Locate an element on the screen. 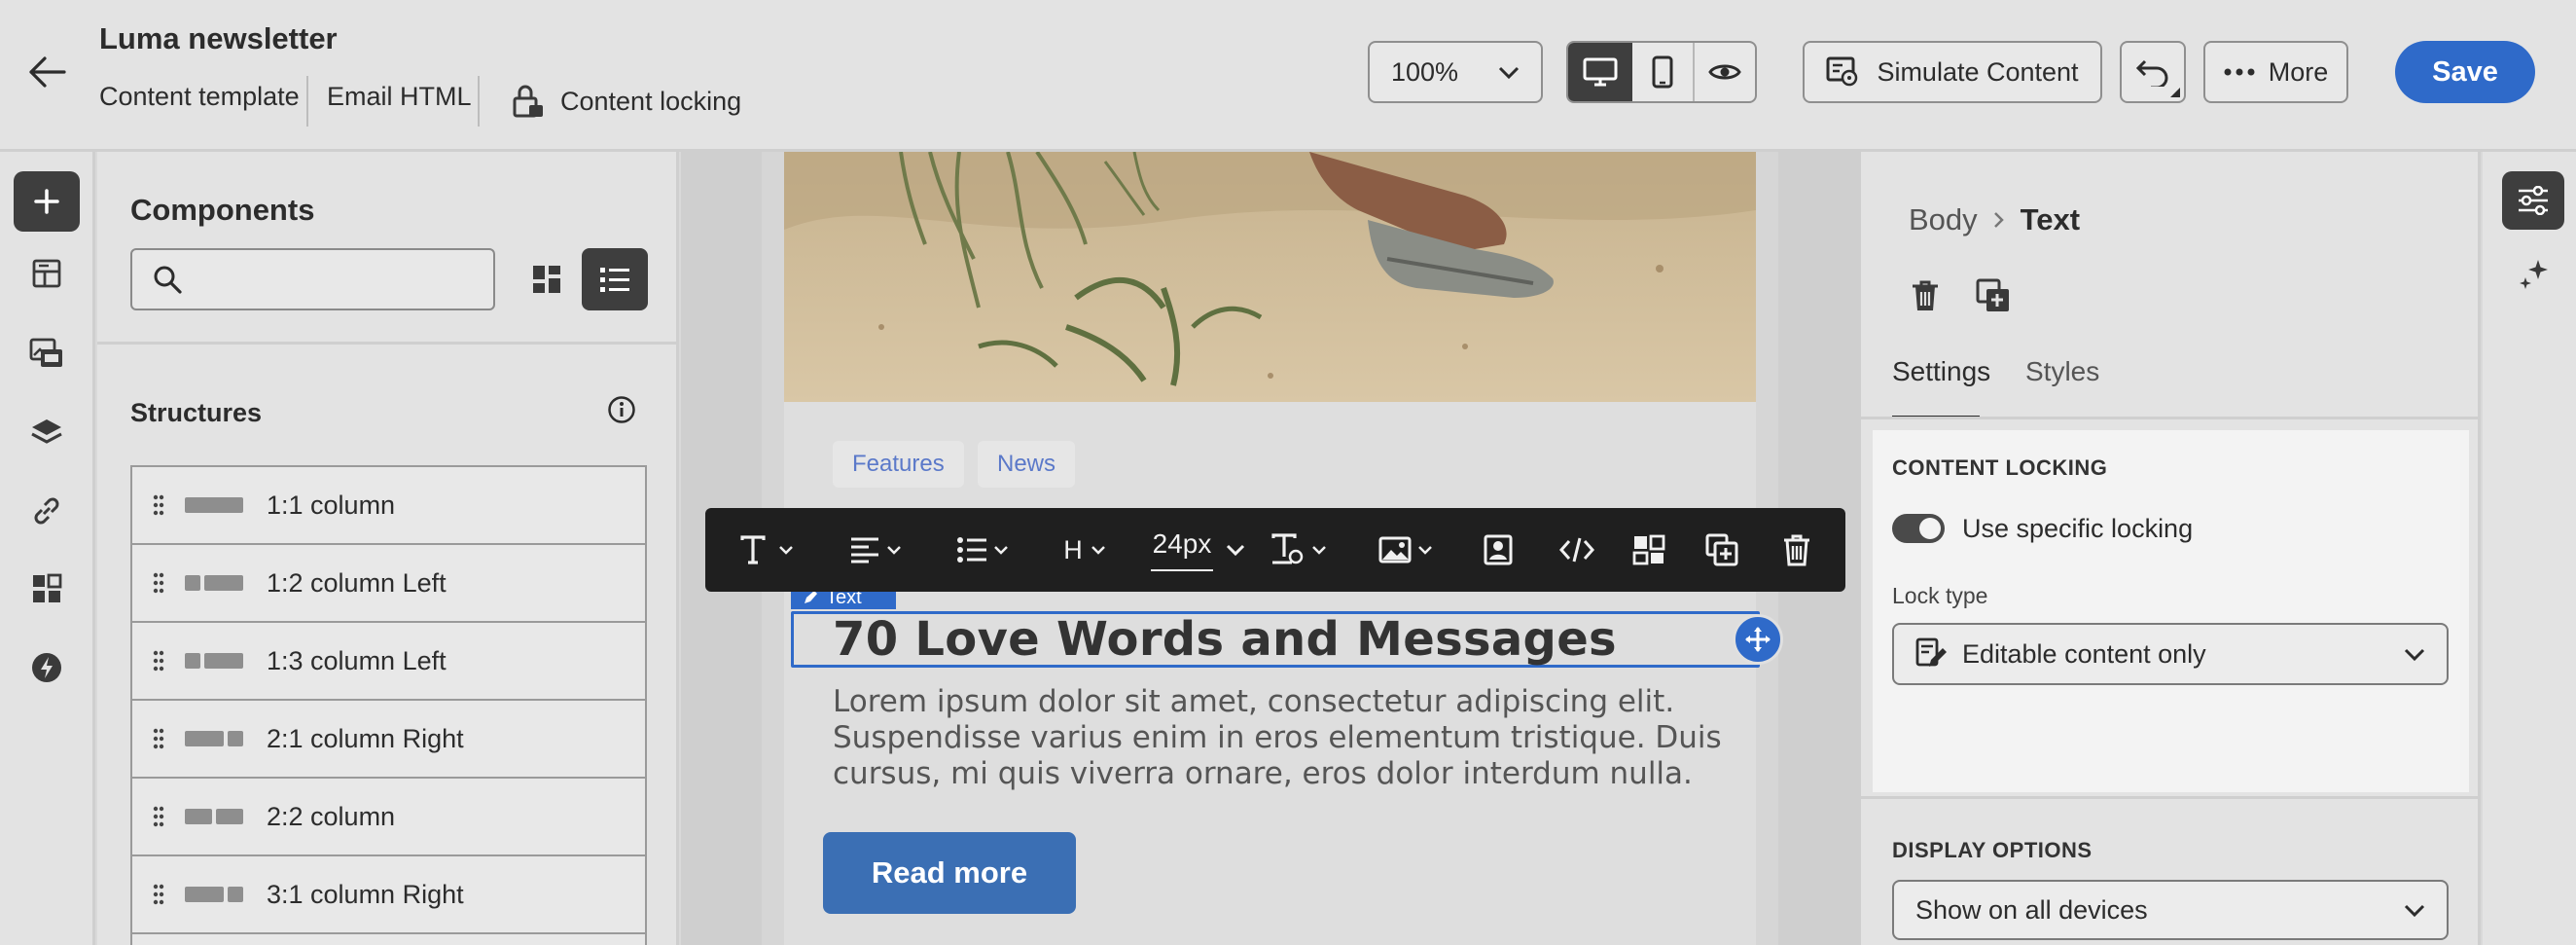  content-locking-section is located at coordinates (2171, 611).